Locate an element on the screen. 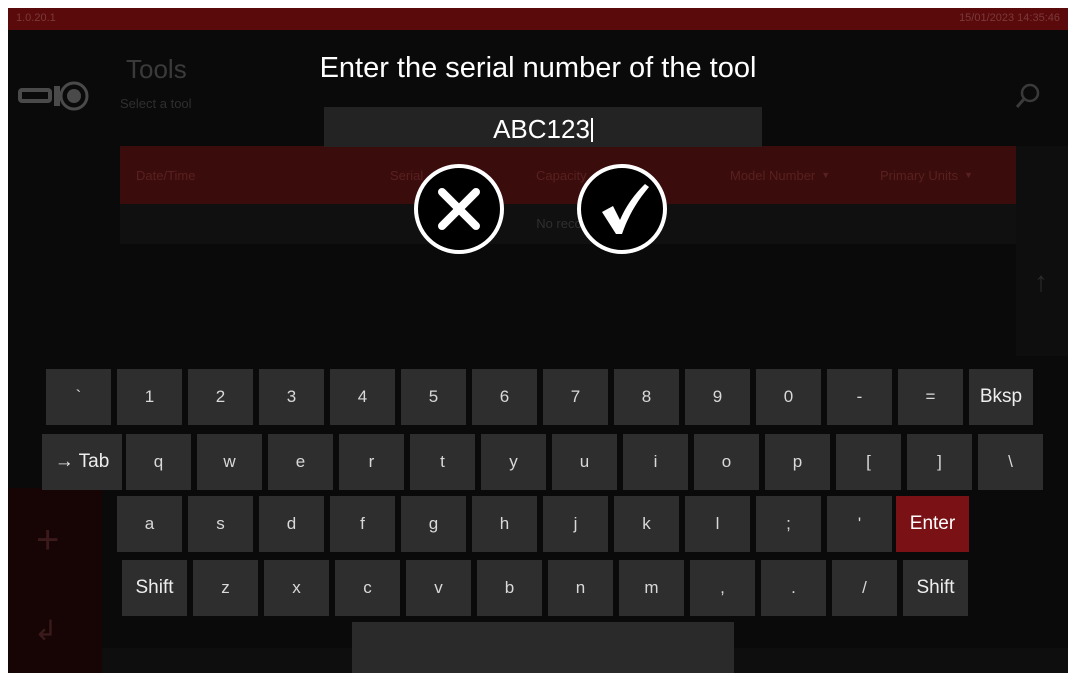  key-9: 9 is located at coordinates (717, 397).